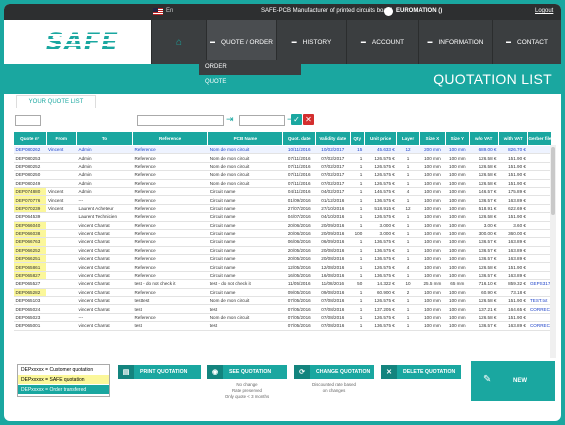 Image resolution: width=565 pixels, height=425 pixels. Describe the element at coordinates (311, 42) in the screenshot. I see `nav-history: ▬ HISTORY` at that location.